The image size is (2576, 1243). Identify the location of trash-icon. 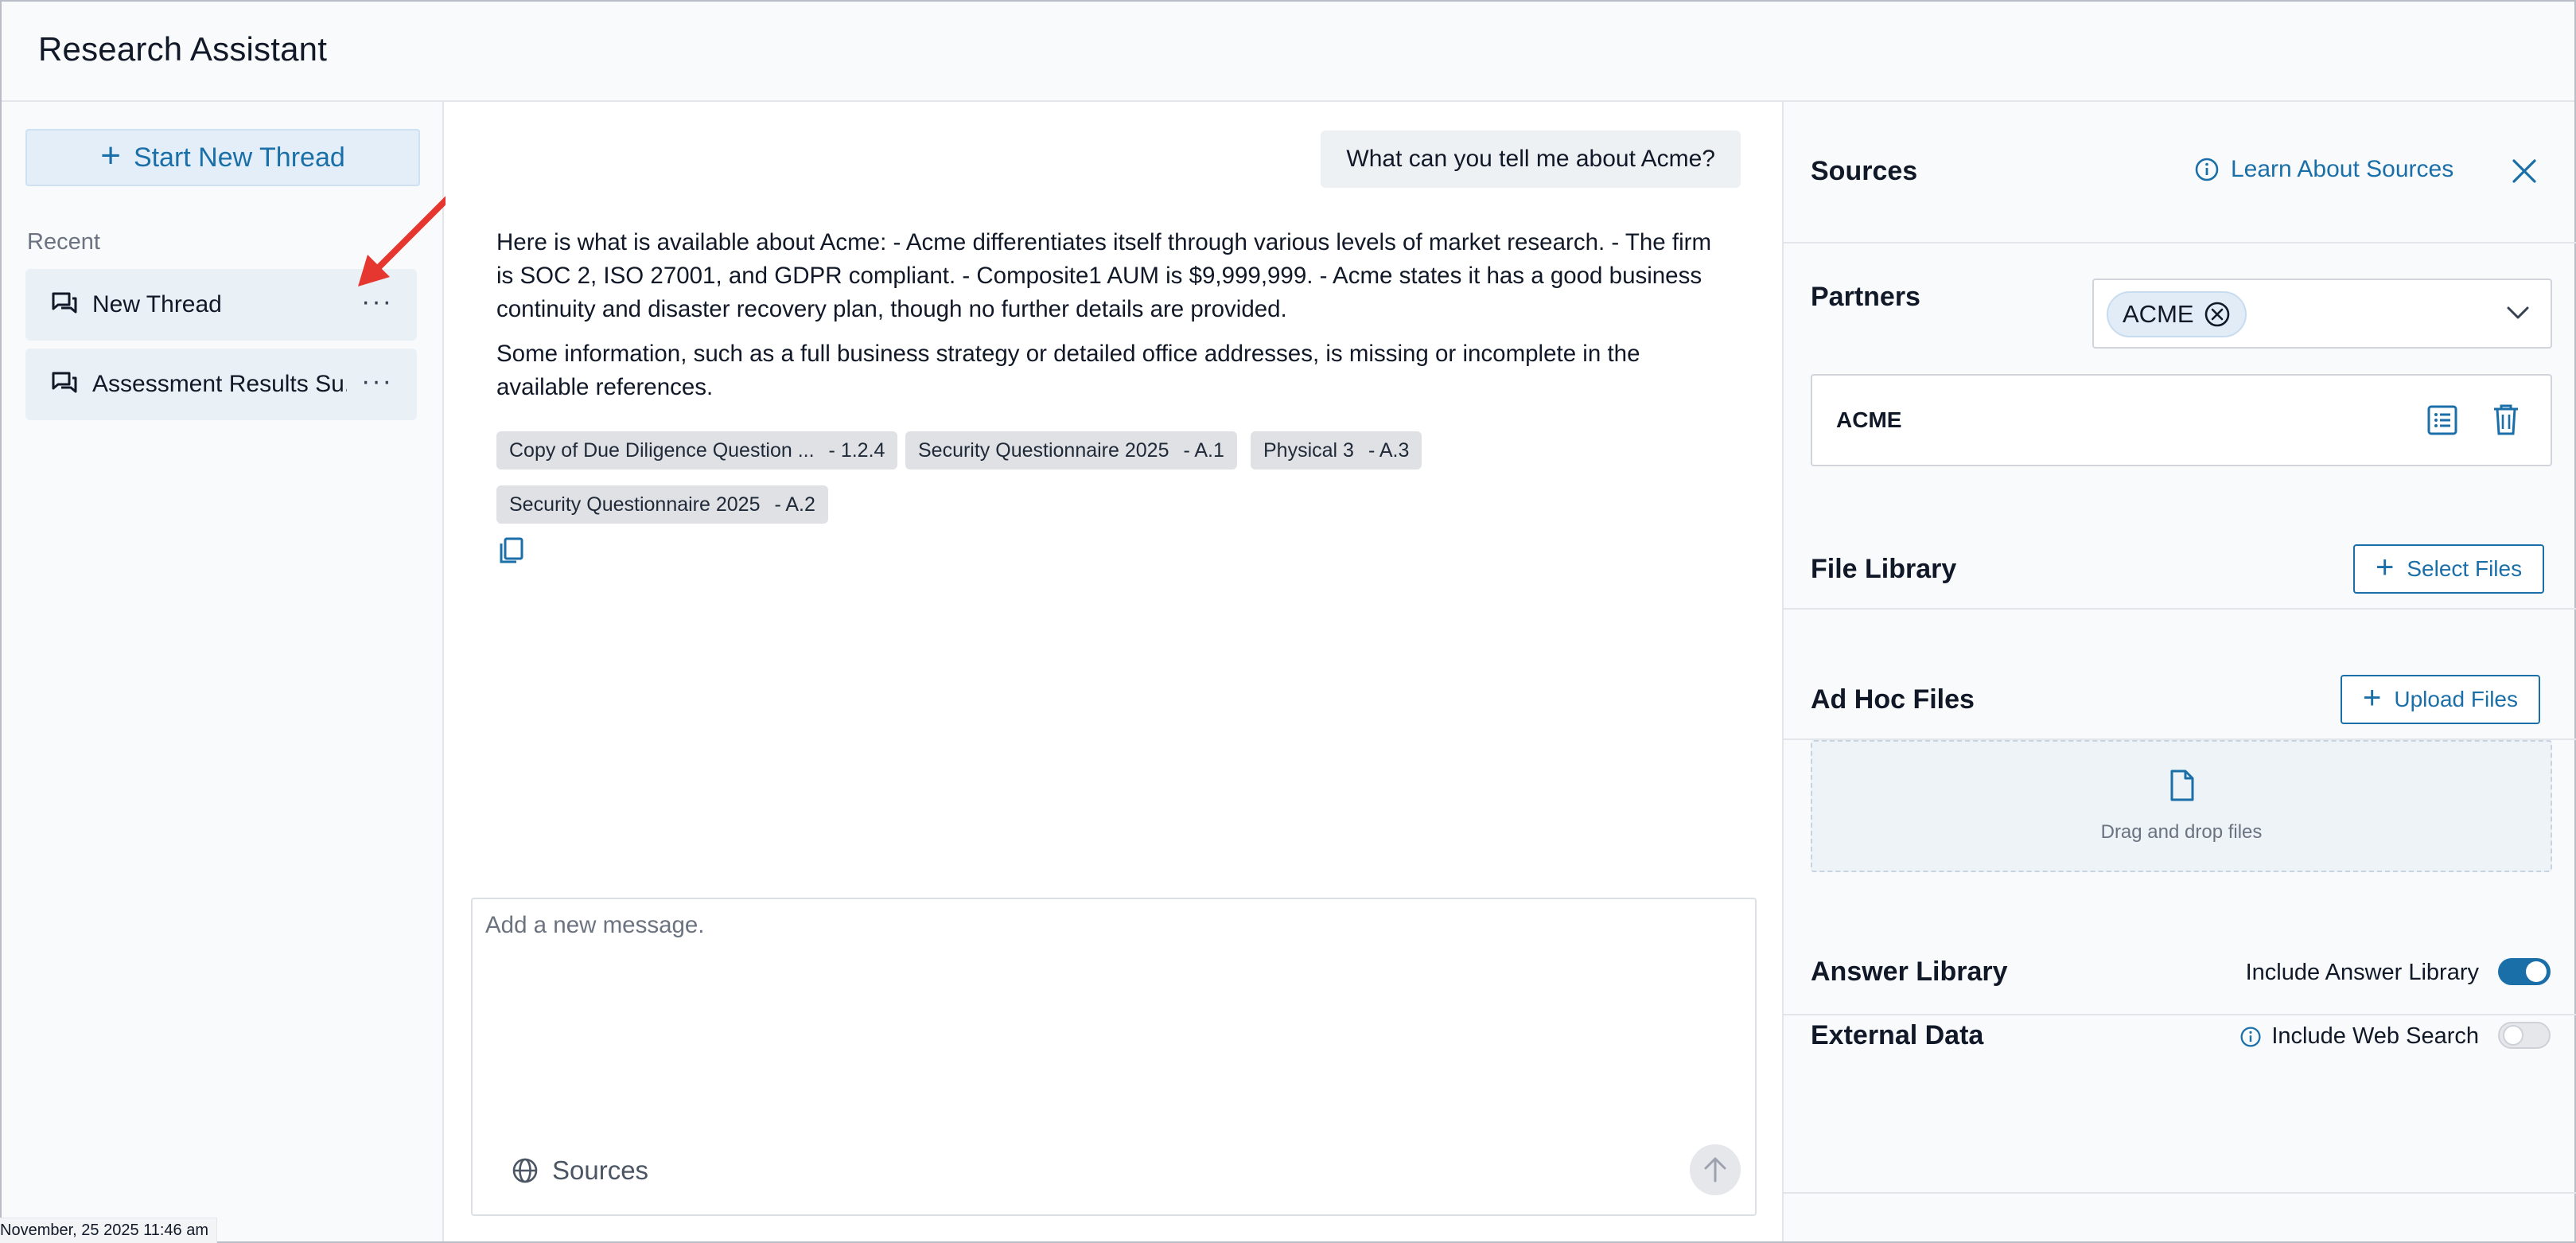
(2506, 420).